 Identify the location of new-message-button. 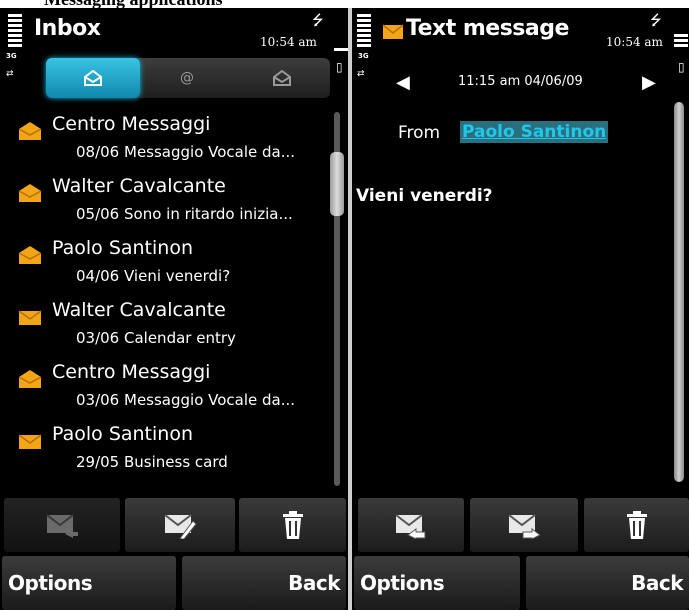
(180, 525).